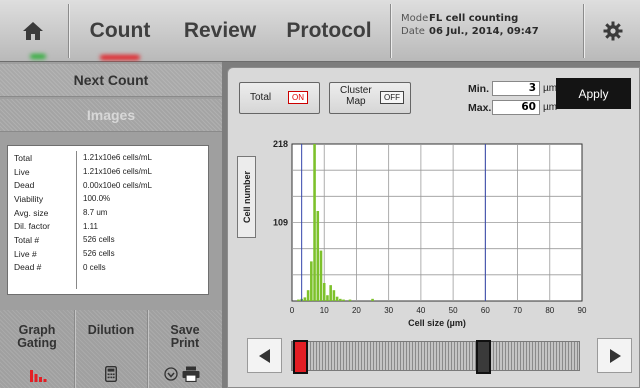 This screenshot has height=388, width=640. I want to click on tab-review: Review, so click(220, 31).